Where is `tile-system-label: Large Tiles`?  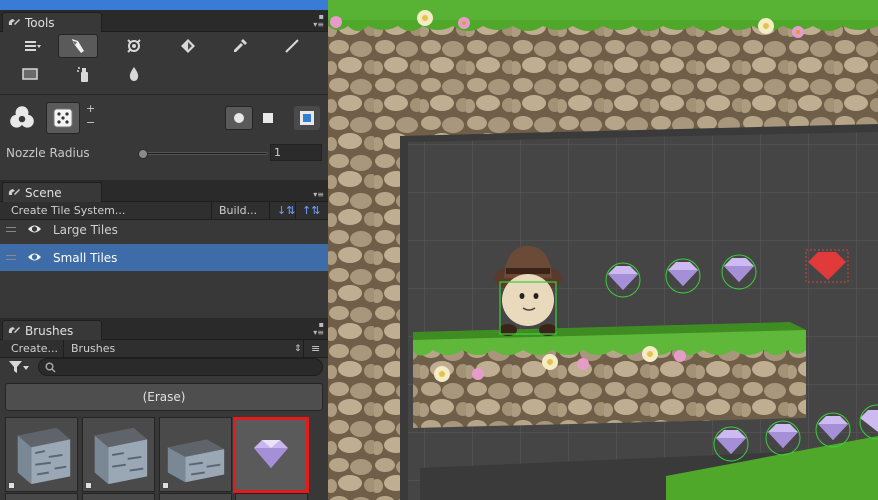
tile-system-label: Large Tiles is located at coordinates (85, 229).